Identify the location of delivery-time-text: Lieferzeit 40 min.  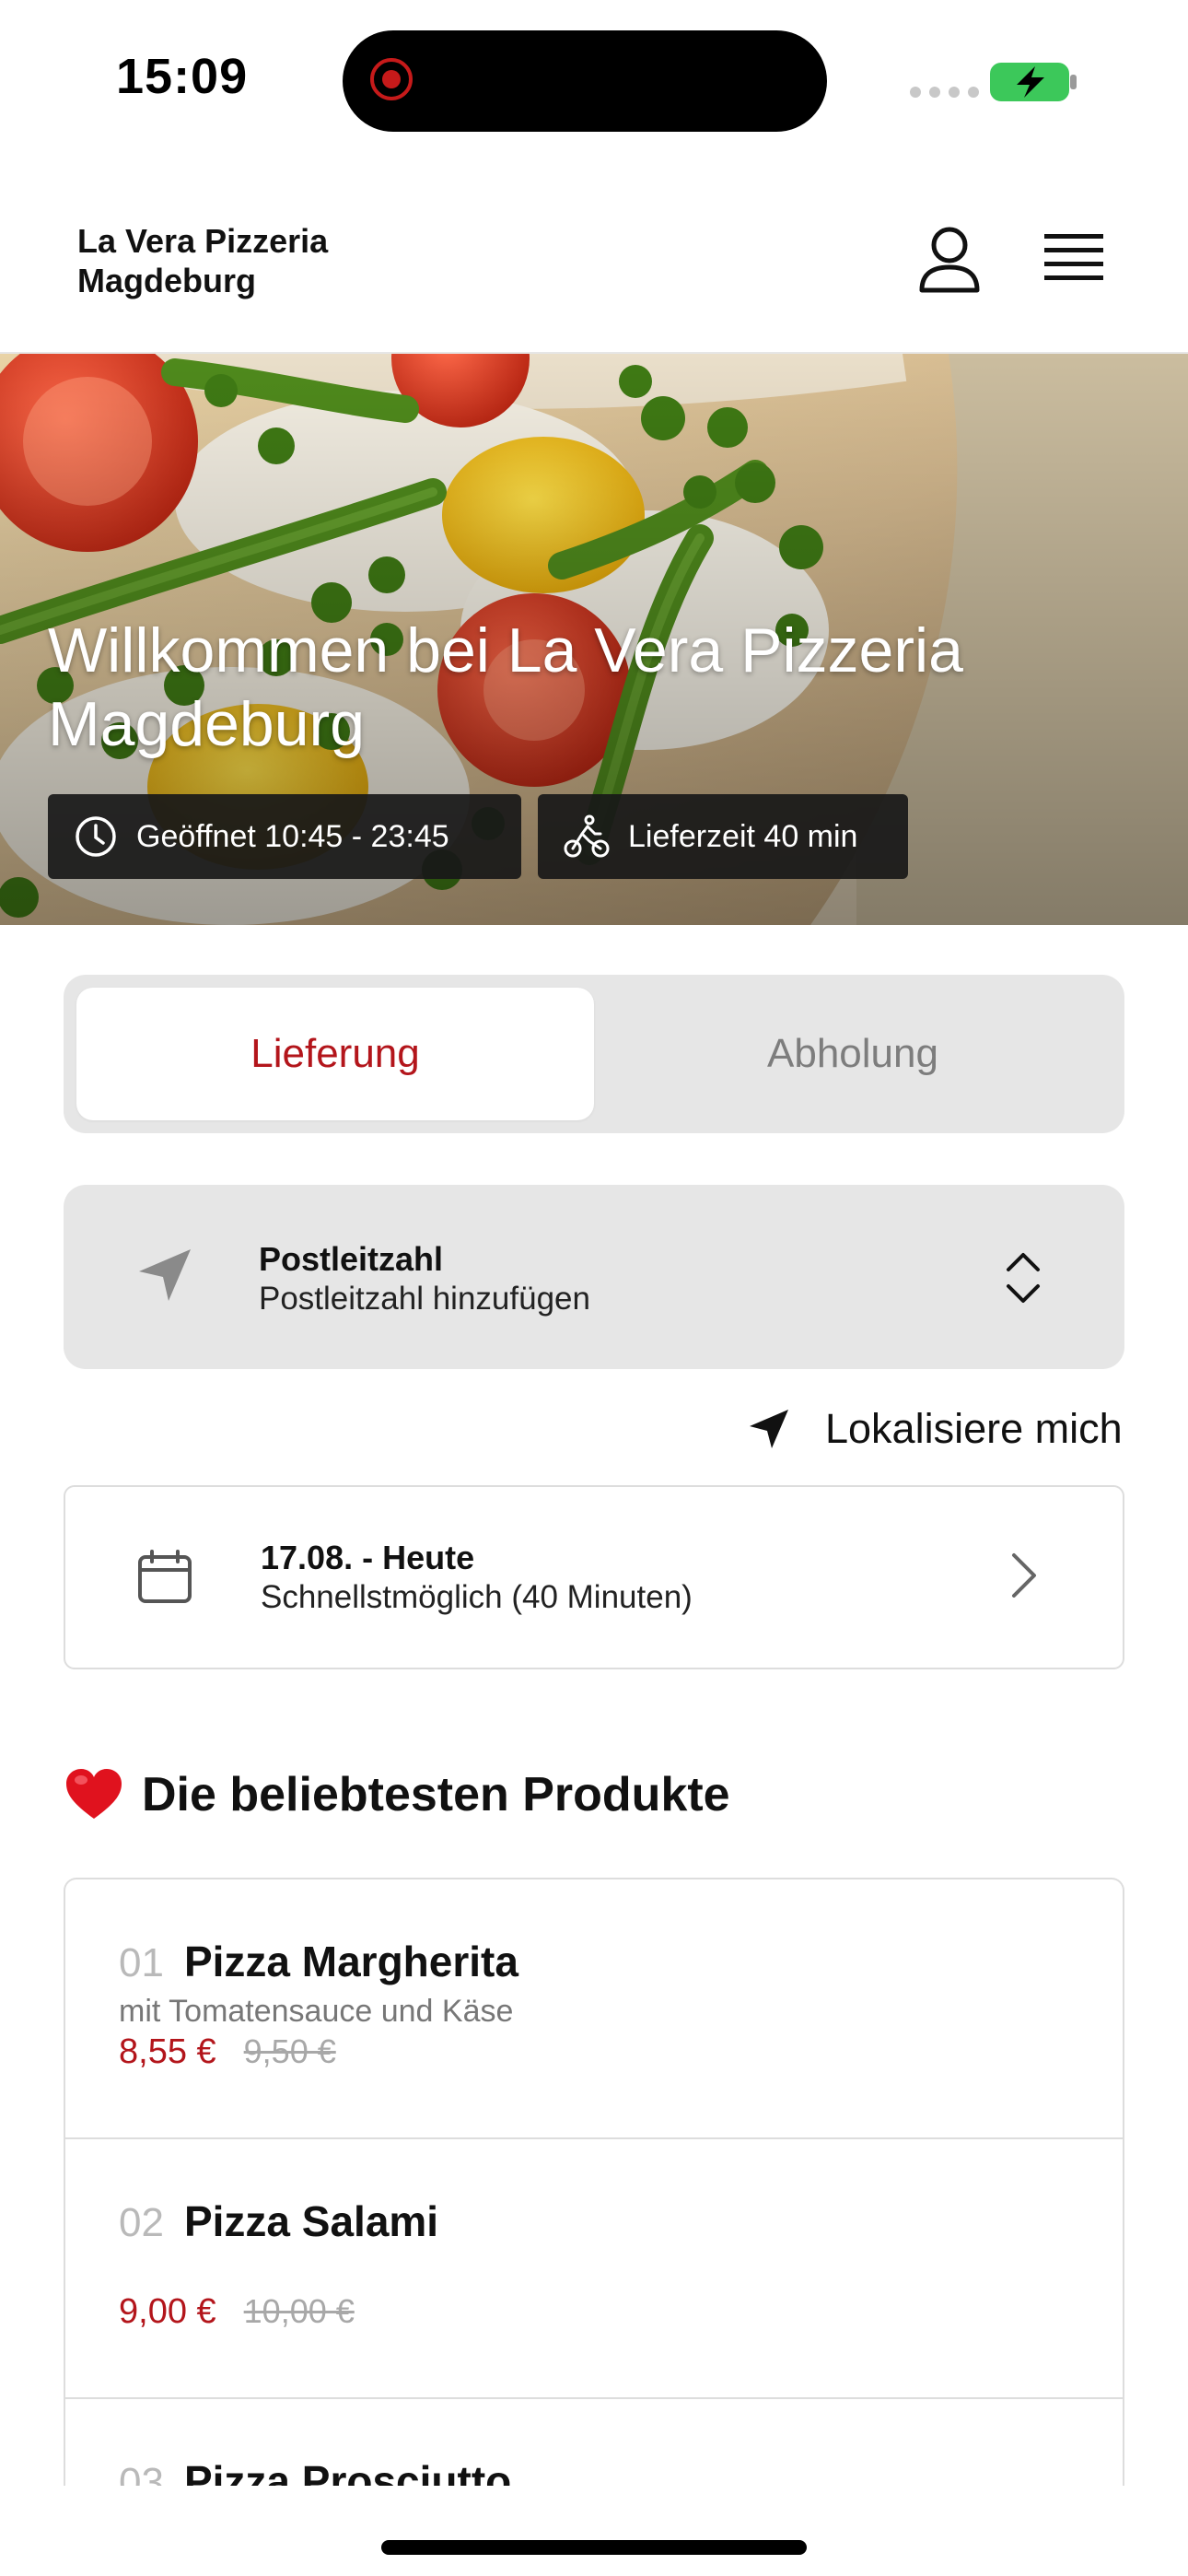
(743, 836).